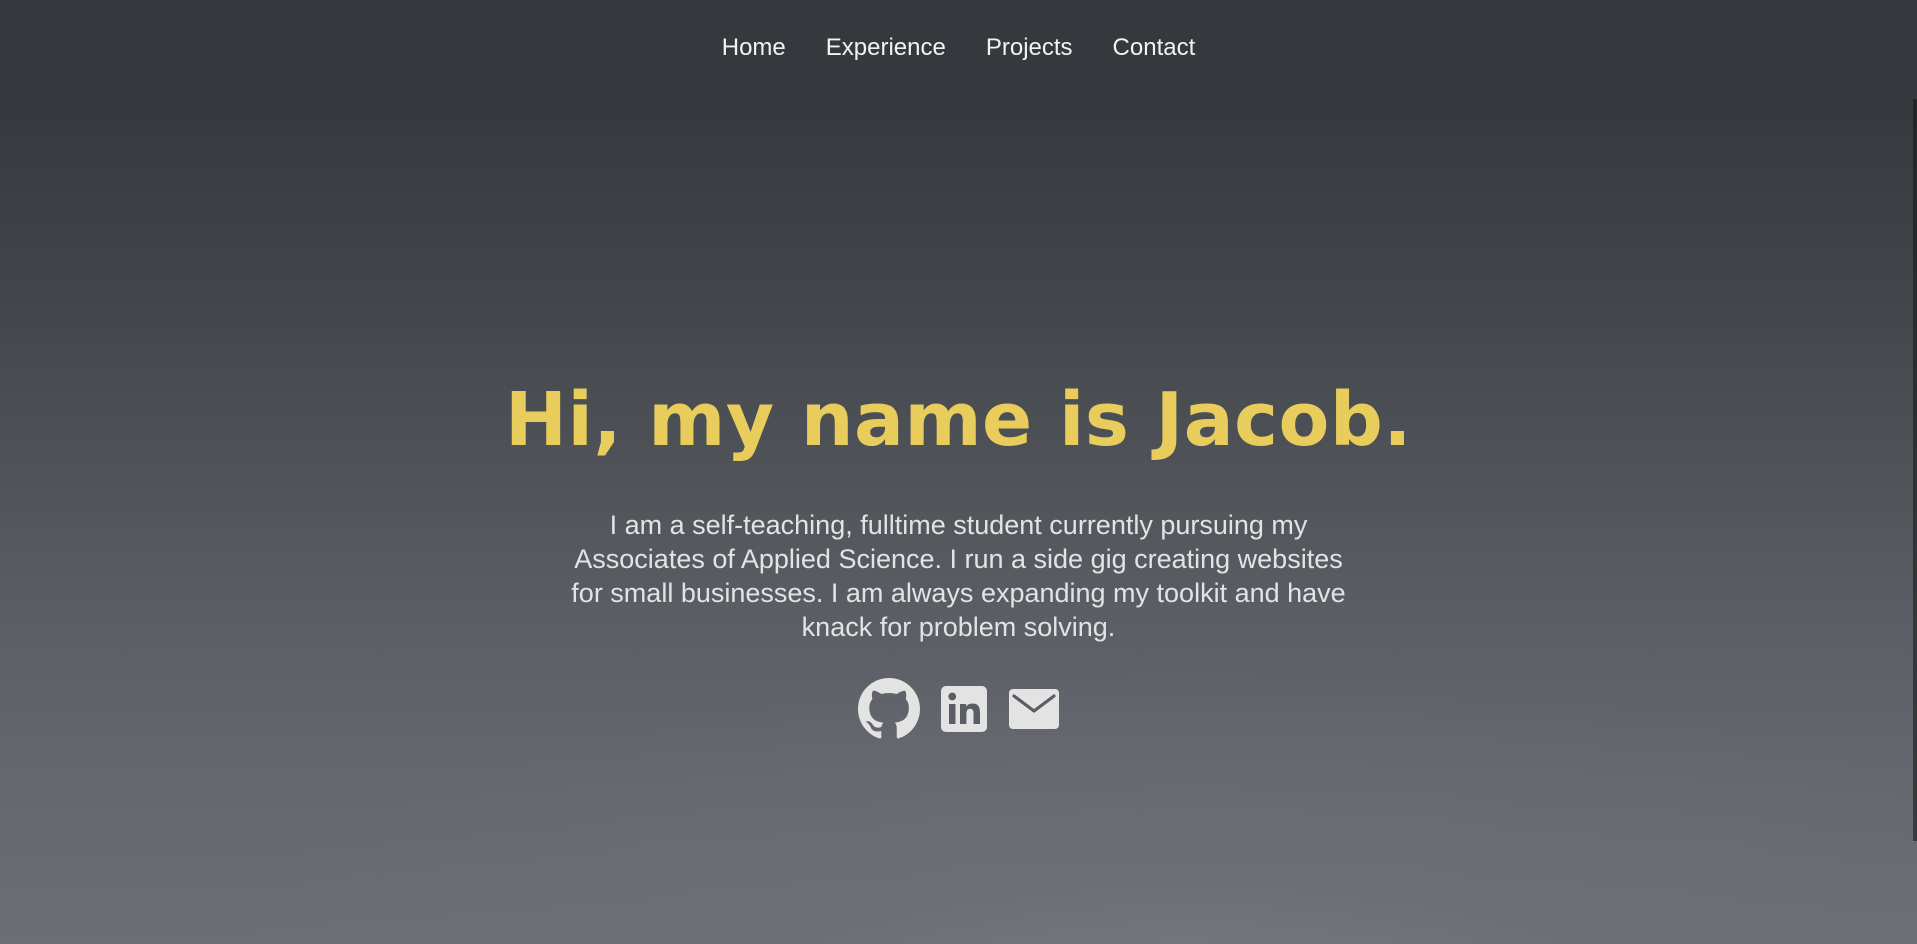 The image size is (1917, 944). I want to click on nav-item-projects: Projects, so click(1029, 48).